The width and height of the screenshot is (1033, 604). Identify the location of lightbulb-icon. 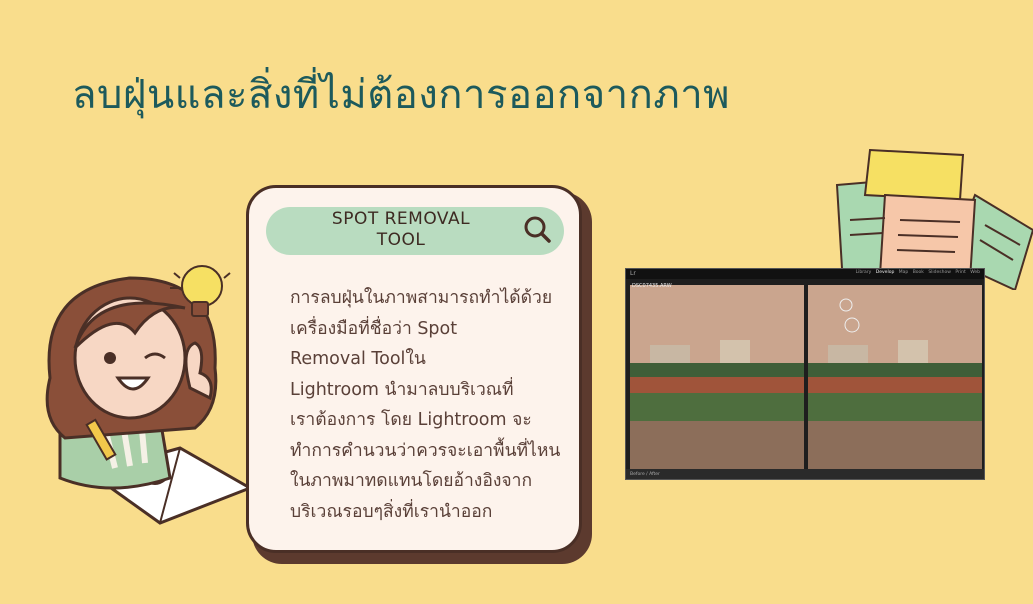
(200, 291).